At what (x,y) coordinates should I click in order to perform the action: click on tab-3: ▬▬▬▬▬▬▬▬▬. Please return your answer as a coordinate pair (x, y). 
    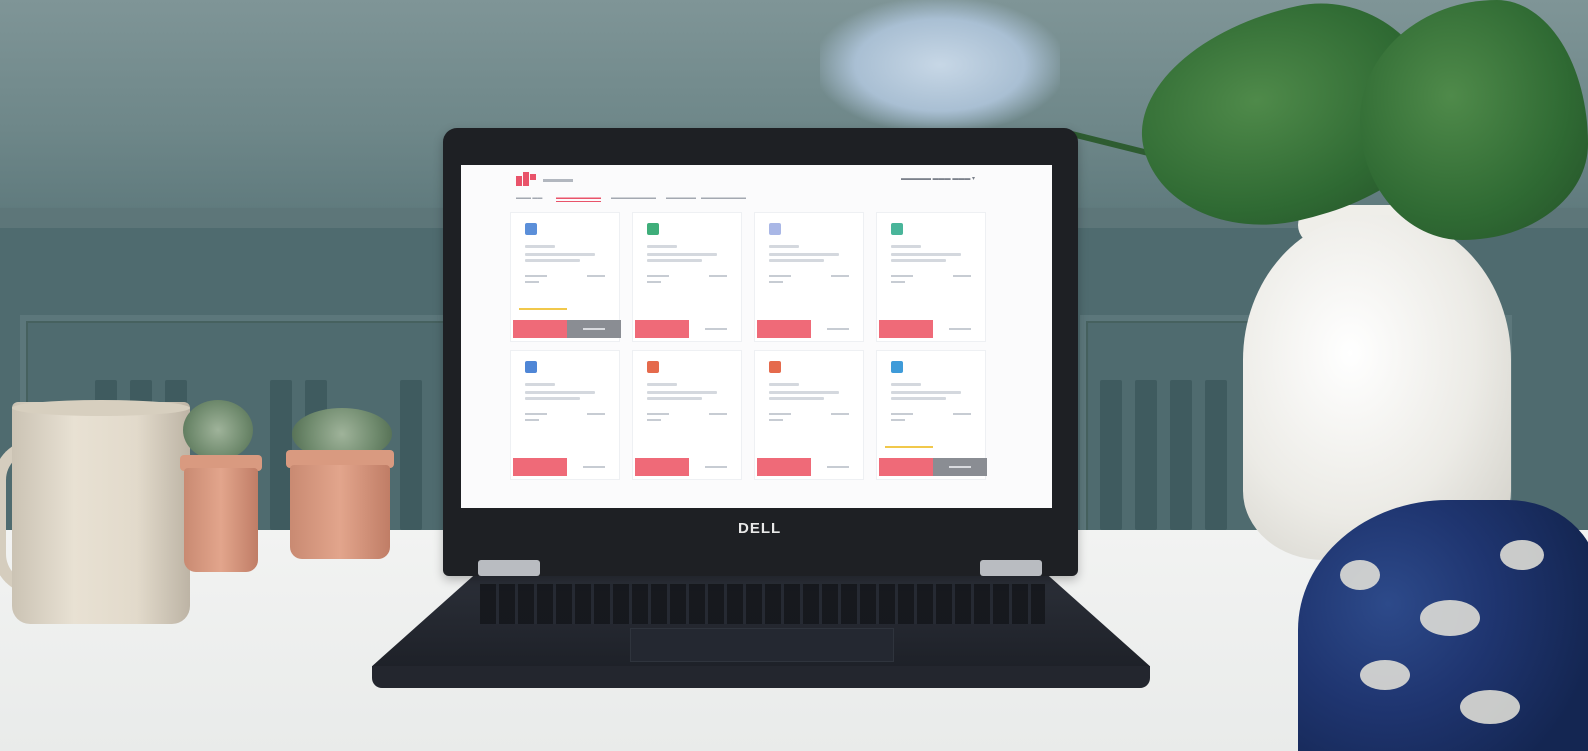
    Looking at the image, I should click on (633, 198).